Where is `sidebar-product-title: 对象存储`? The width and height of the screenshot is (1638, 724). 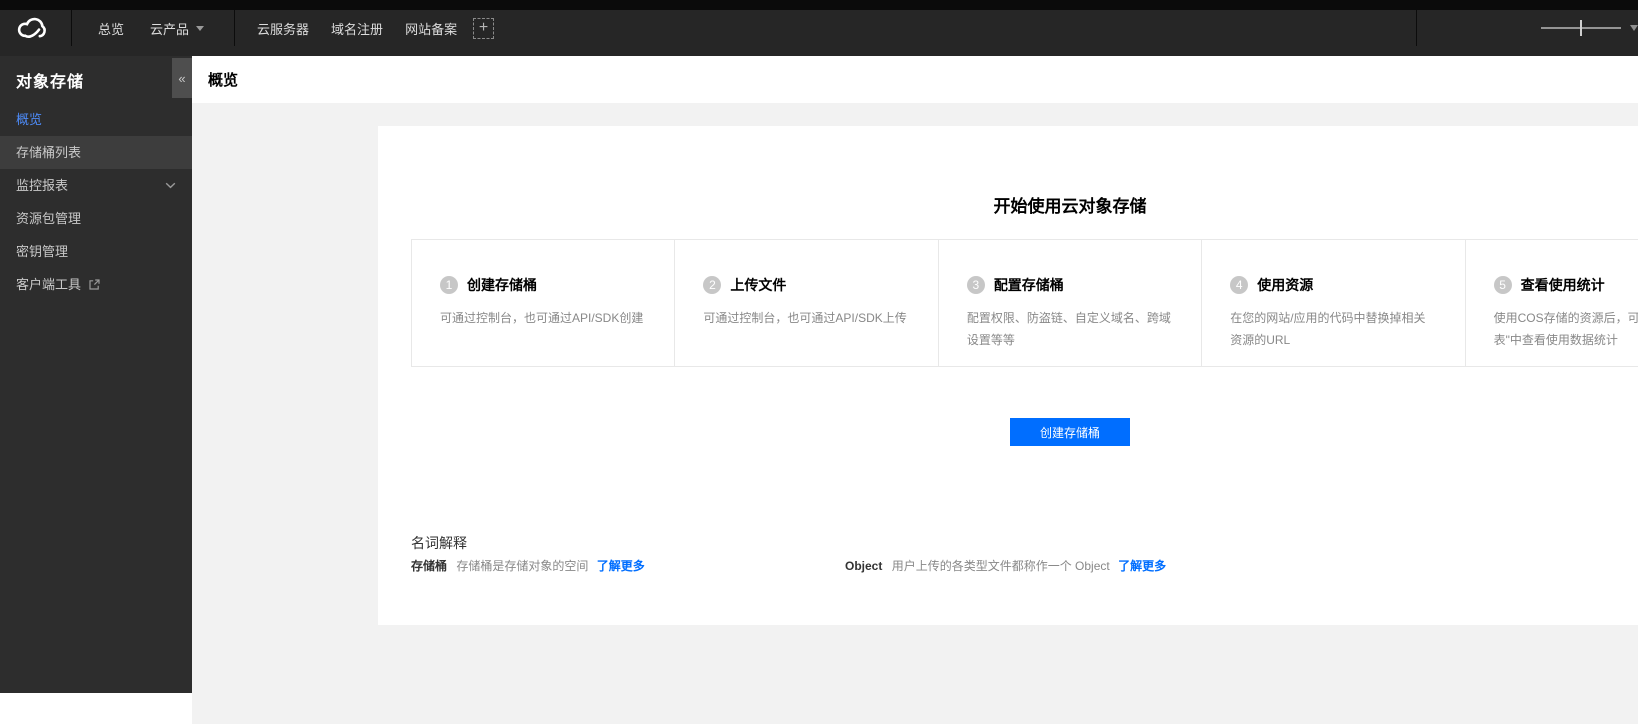
sidebar-product-title: 对象存储 is located at coordinates (50, 82).